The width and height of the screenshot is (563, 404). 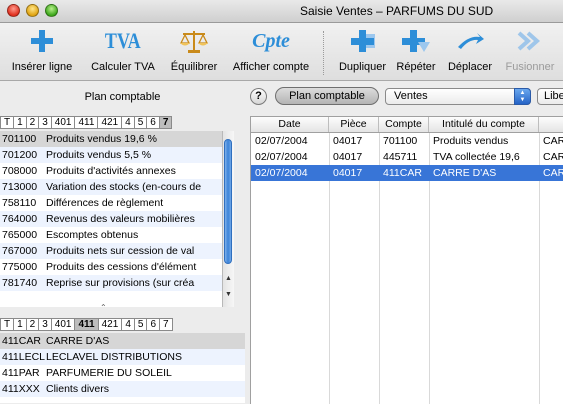 I want to click on account-label: LECLAVEL DISTRIBUTIONS, so click(x=114, y=357).